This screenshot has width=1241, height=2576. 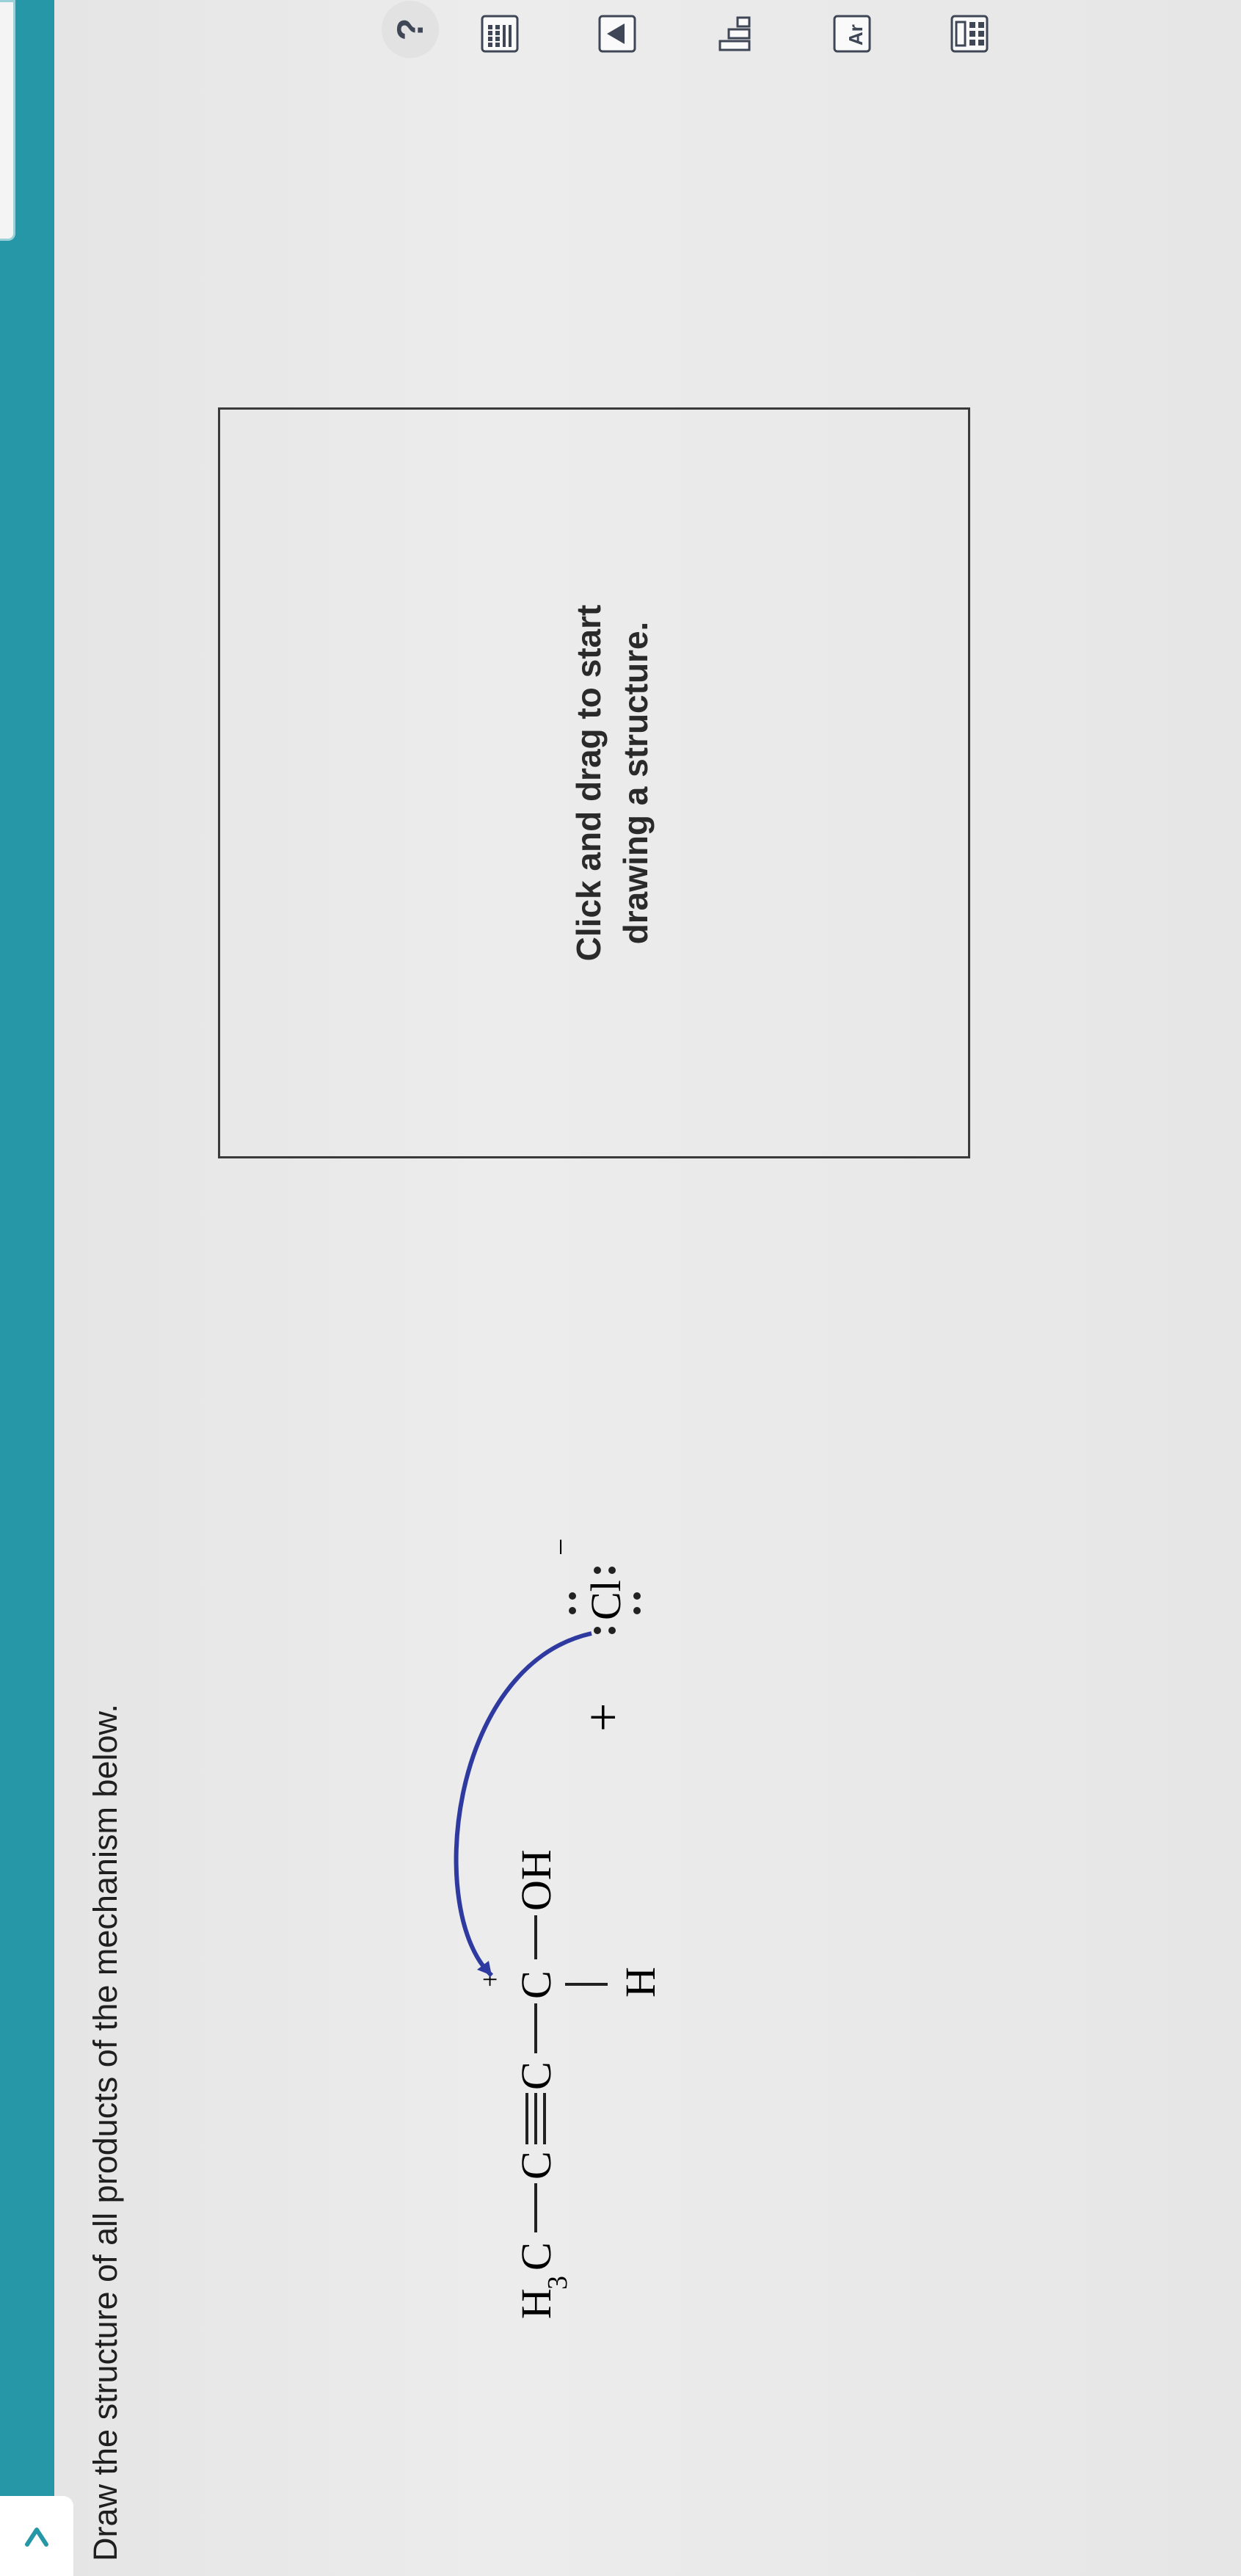 I want to click on periodic-table-icon, so click(x=500, y=34).